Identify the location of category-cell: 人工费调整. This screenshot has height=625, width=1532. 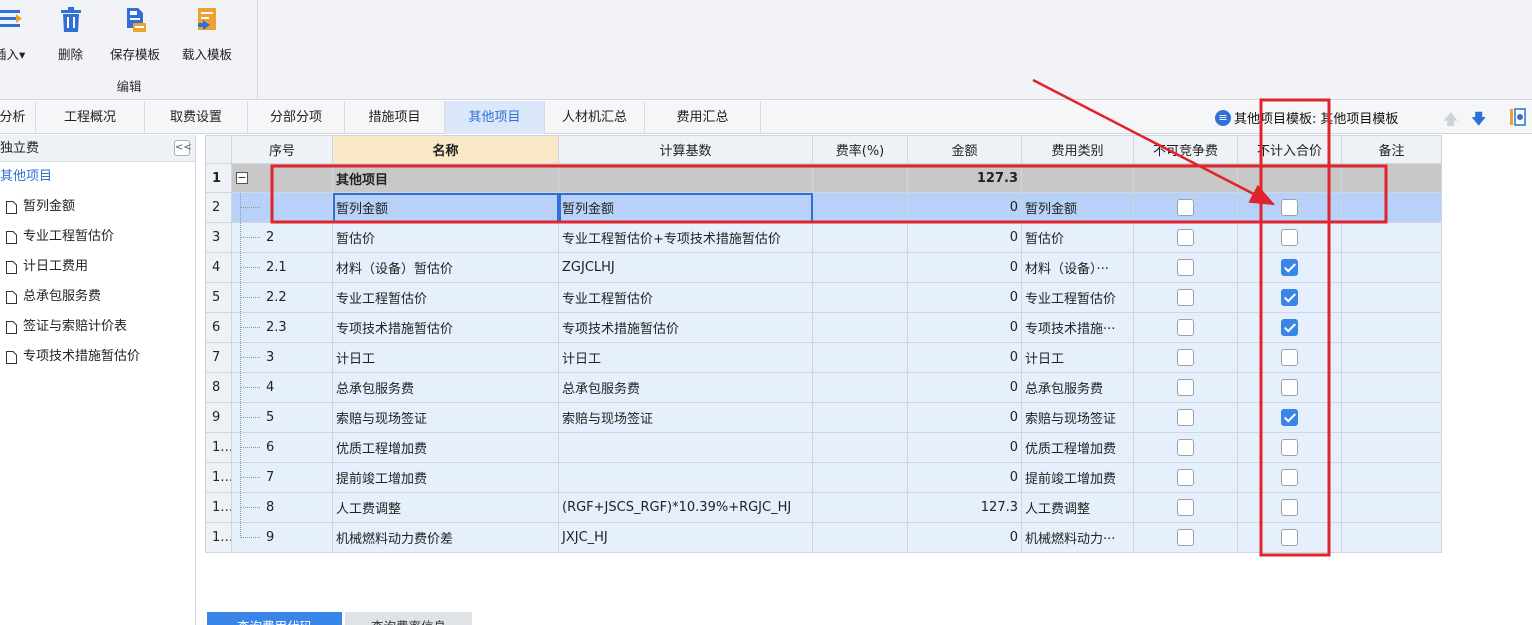
(1077, 507).